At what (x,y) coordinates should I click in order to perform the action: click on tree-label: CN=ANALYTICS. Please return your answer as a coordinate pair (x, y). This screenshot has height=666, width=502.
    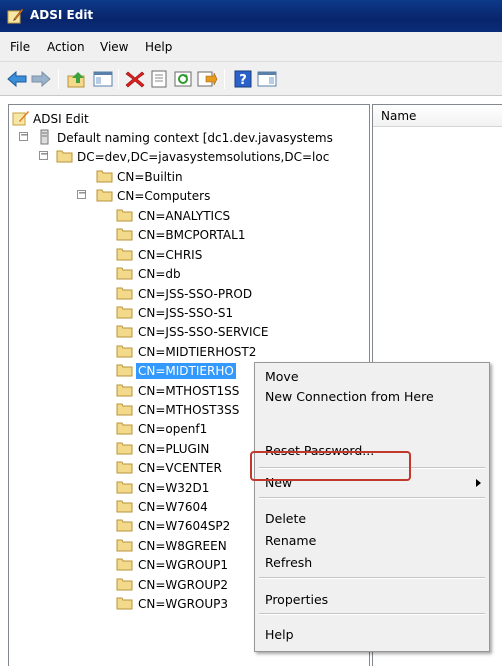
    Looking at the image, I should click on (184, 216).